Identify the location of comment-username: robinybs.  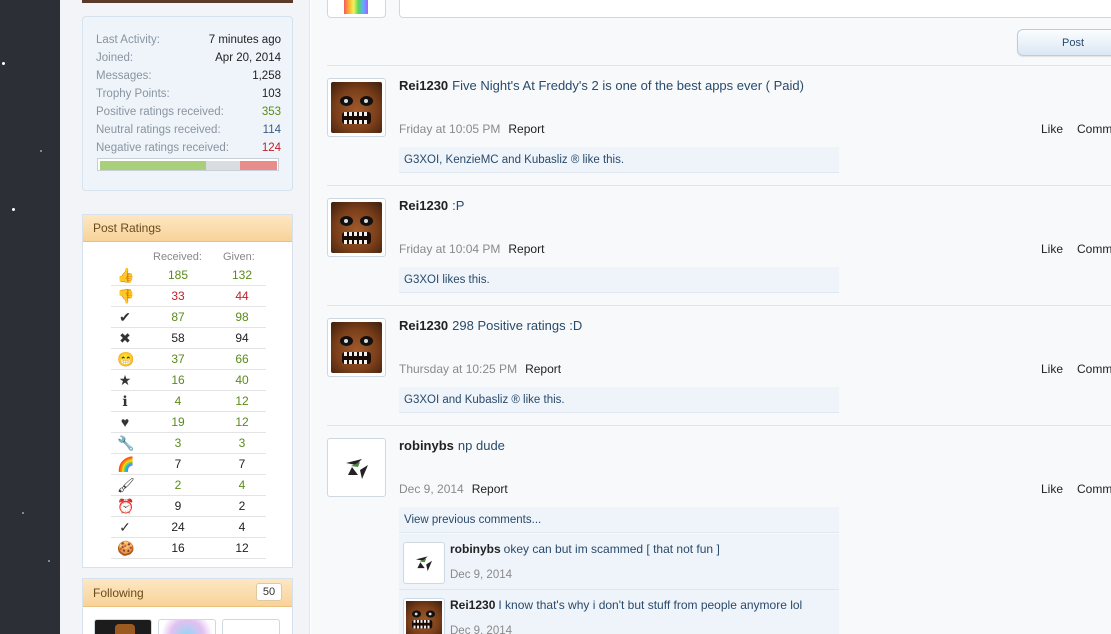
(475, 549).